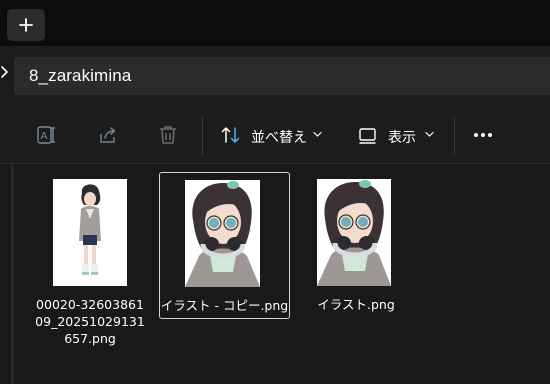 Image resolution: width=550 pixels, height=384 pixels. Describe the element at coordinates (275, 23) in the screenshot. I see `tab-strip` at that location.